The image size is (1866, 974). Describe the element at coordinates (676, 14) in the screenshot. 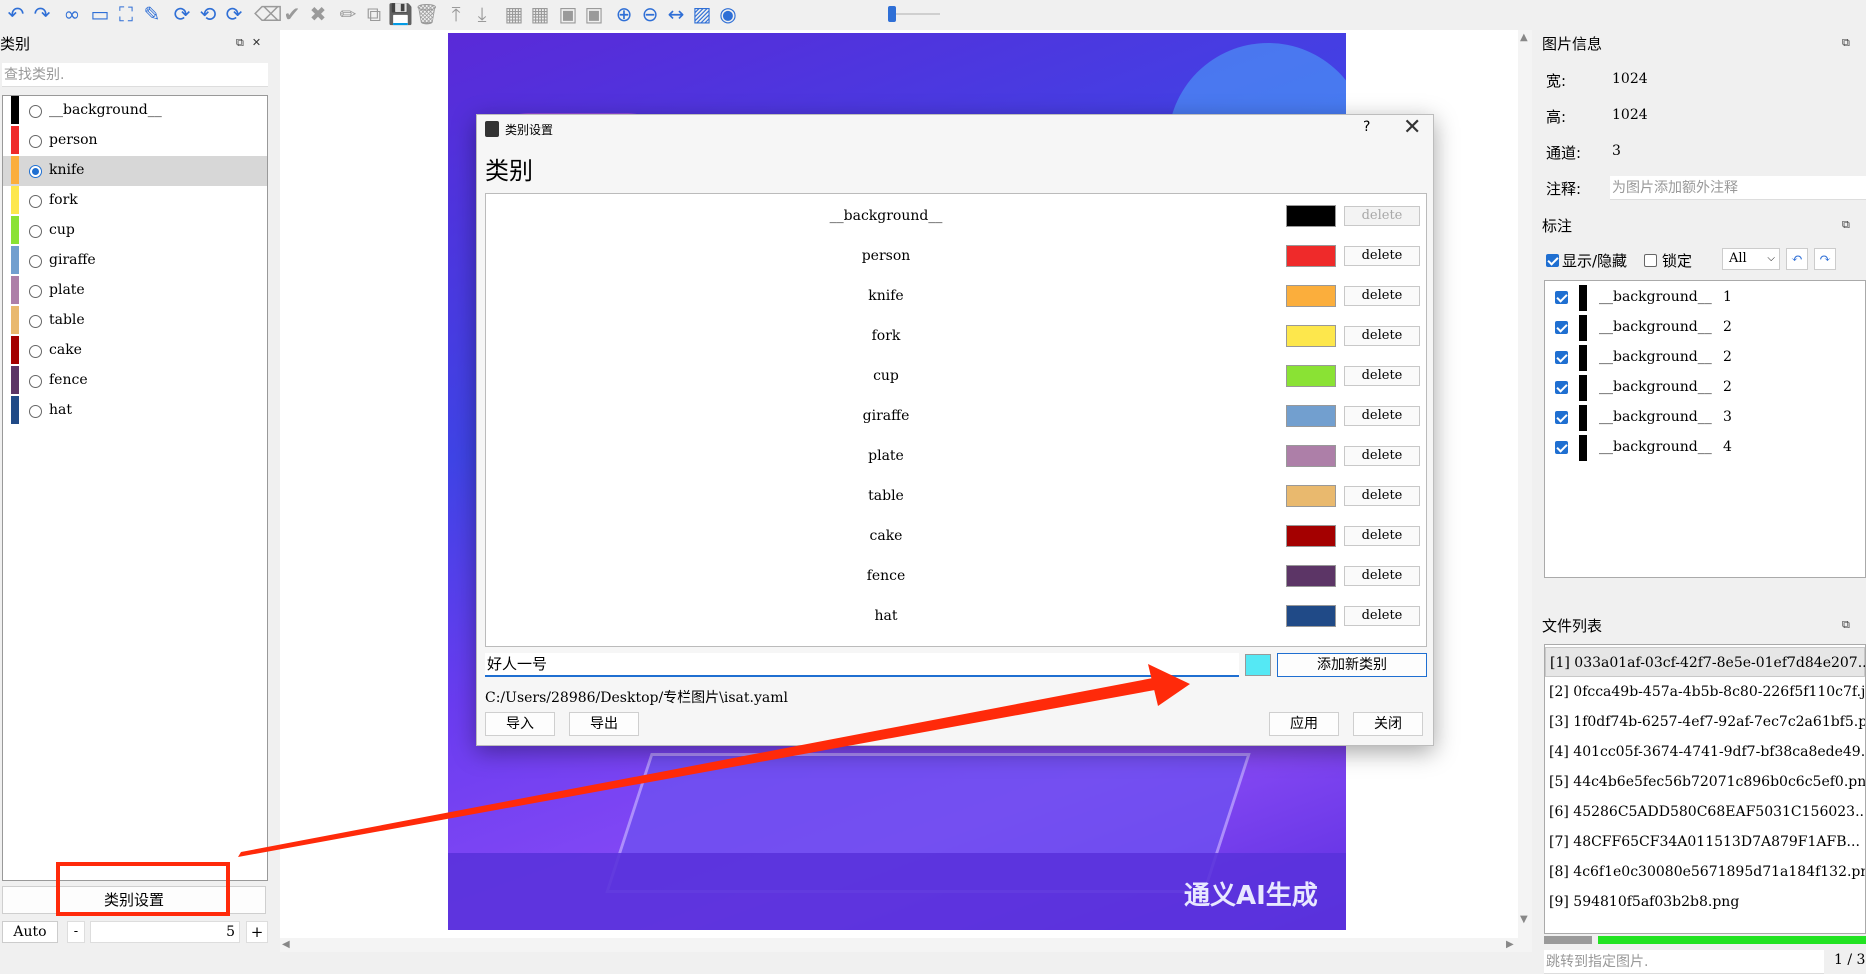

I see `fit-width-icon: ↔` at that location.